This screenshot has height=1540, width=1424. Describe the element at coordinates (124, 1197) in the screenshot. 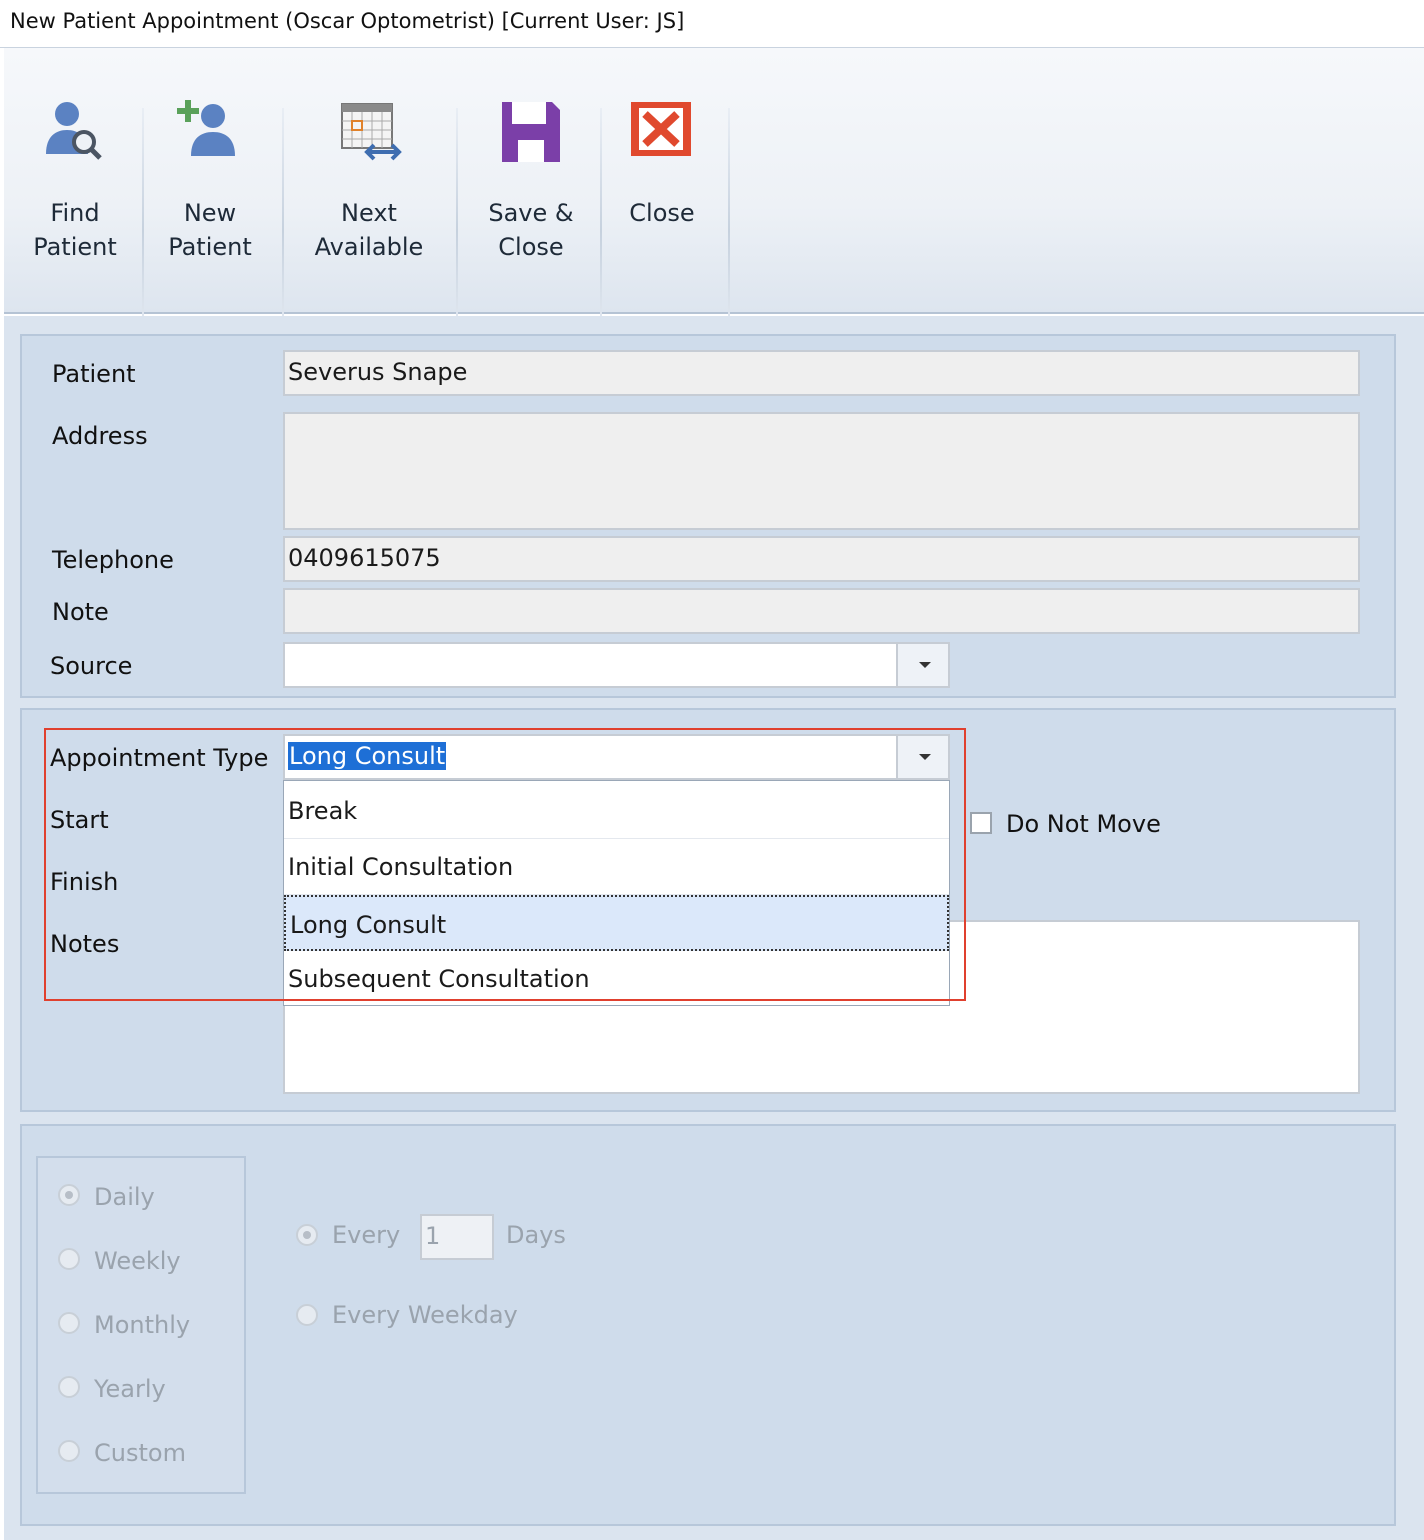

I see `daily-label: Daily` at that location.